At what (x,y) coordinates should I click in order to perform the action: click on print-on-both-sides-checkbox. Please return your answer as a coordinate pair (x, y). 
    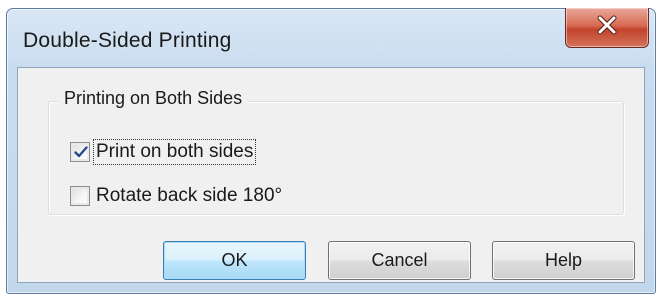
    Looking at the image, I should click on (80, 152).